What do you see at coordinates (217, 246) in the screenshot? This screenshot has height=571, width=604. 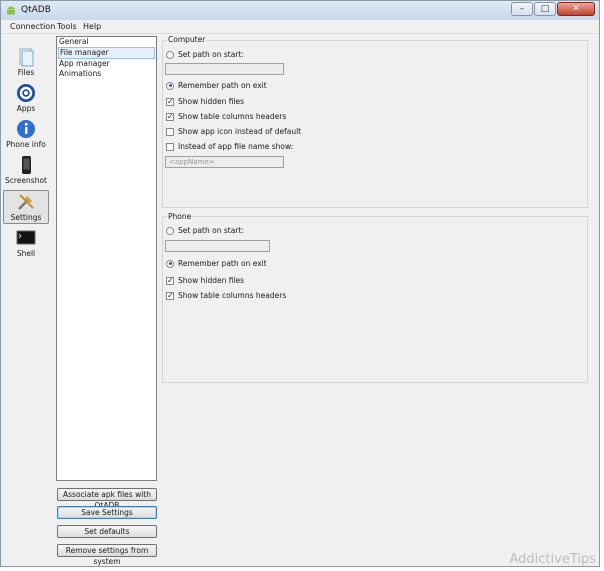 I see `phone-path-input` at bounding box center [217, 246].